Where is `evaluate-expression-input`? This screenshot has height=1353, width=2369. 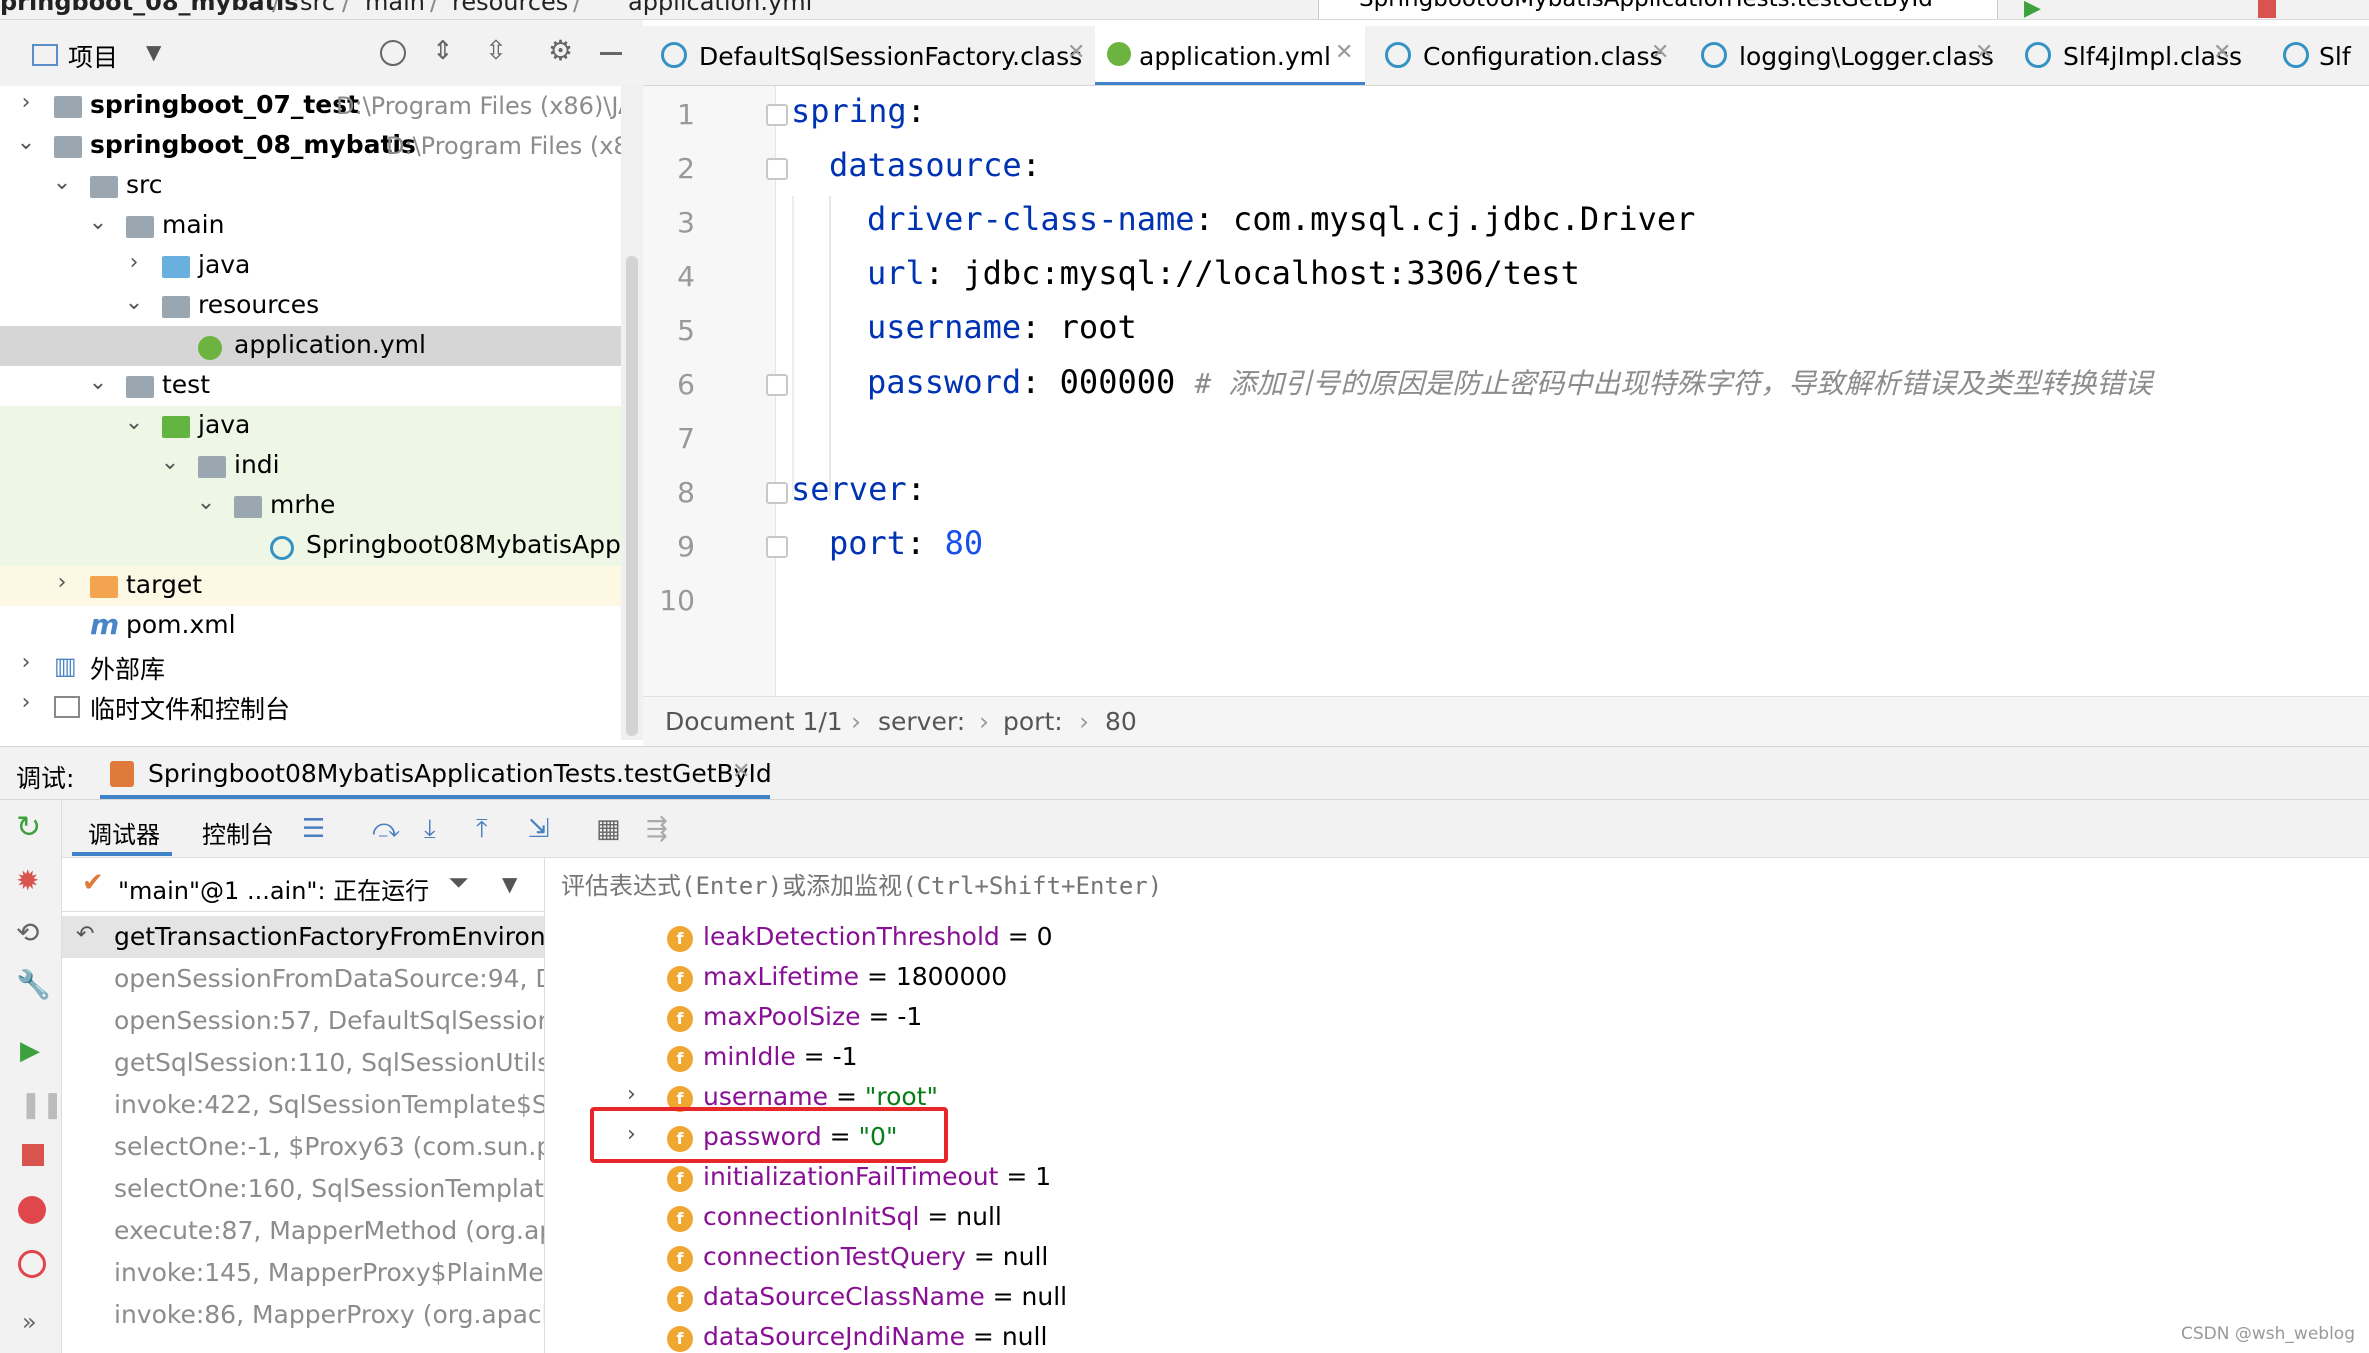 evaluate-expression-input is located at coordinates (1457, 886).